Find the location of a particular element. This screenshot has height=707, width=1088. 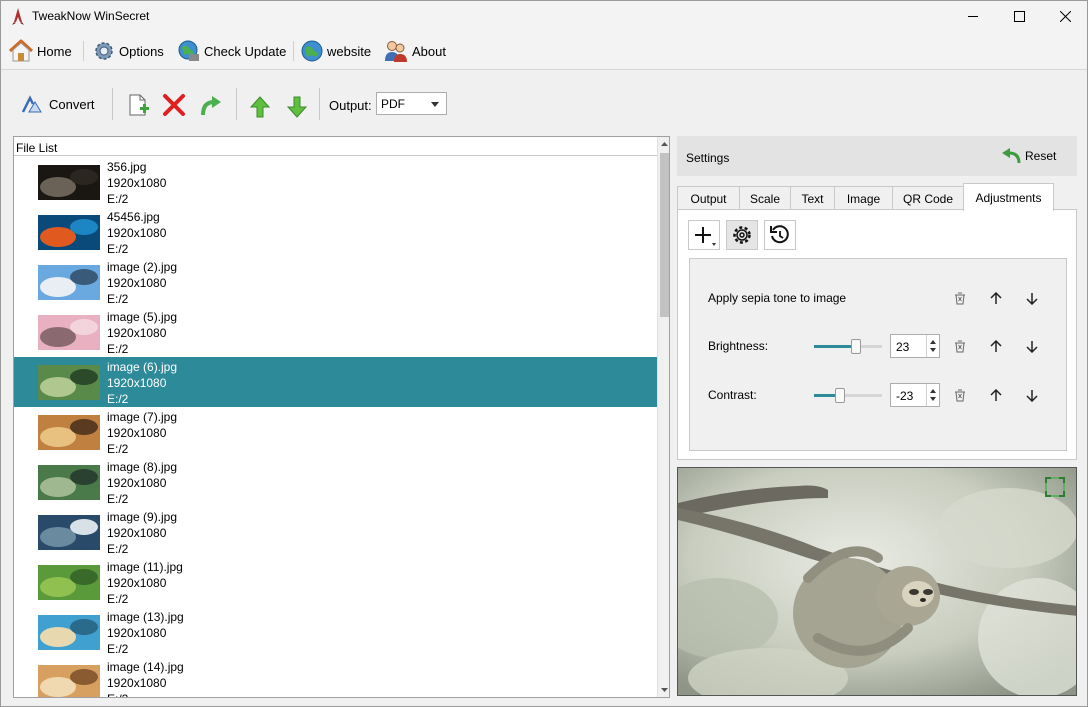

adjustment-row-sepia: Apply sepia tone to image is located at coordinates (879, 298).